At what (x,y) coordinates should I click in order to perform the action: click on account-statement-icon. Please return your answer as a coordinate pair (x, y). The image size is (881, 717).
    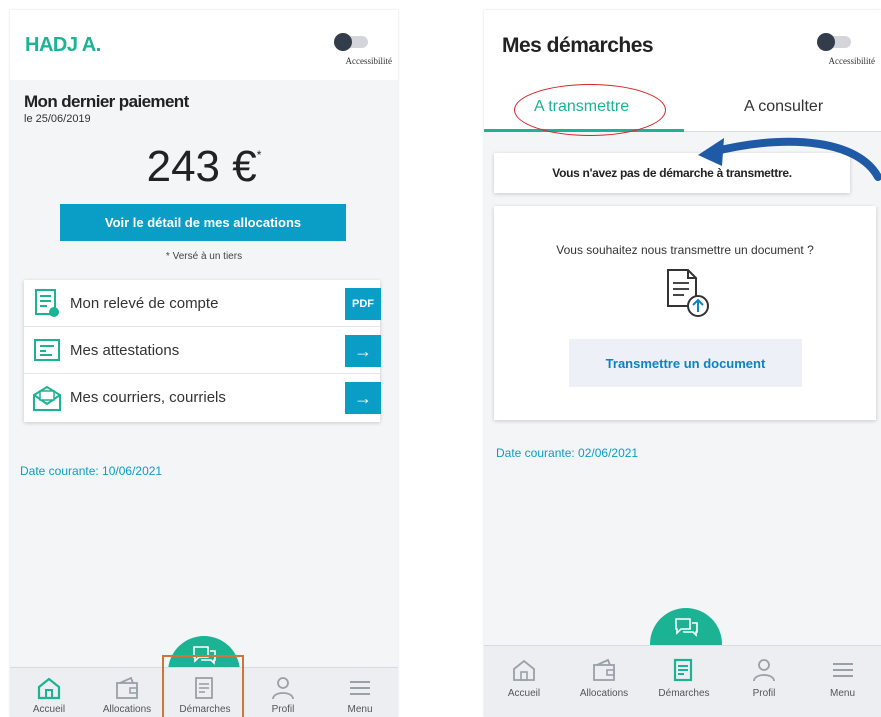
    Looking at the image, I should click on (47, 303).